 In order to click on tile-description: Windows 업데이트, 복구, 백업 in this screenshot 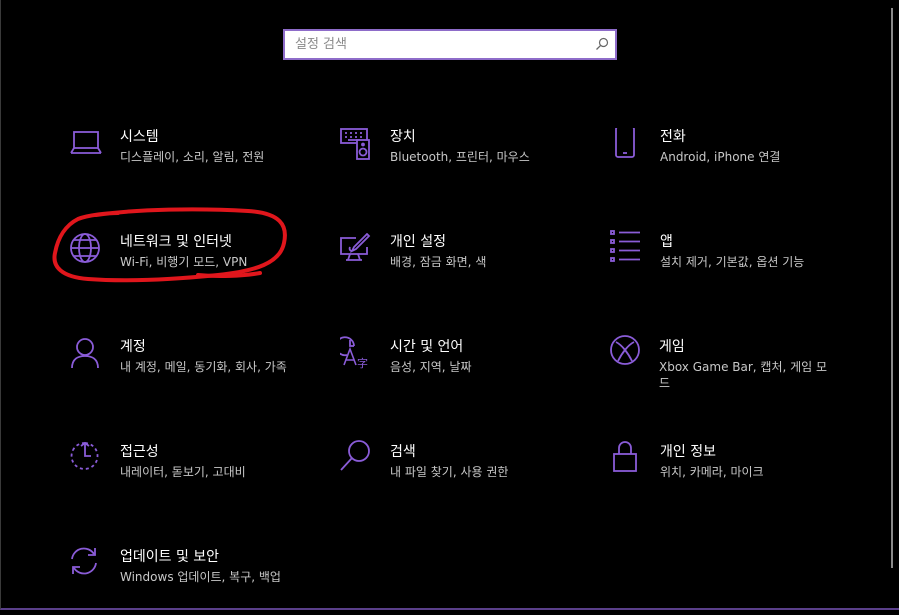, I will do `click(200, 577)`.